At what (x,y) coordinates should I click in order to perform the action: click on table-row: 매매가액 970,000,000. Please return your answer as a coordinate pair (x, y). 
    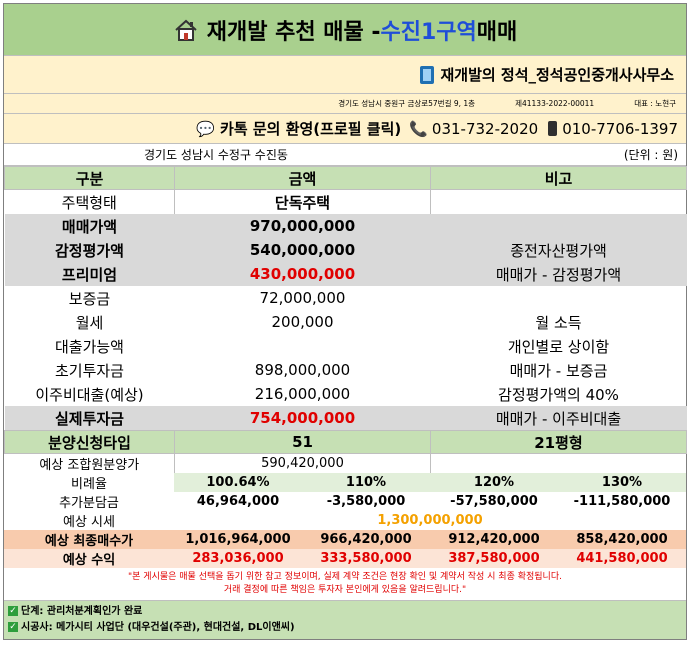
    Looking at the image, I should click on (345, 226).